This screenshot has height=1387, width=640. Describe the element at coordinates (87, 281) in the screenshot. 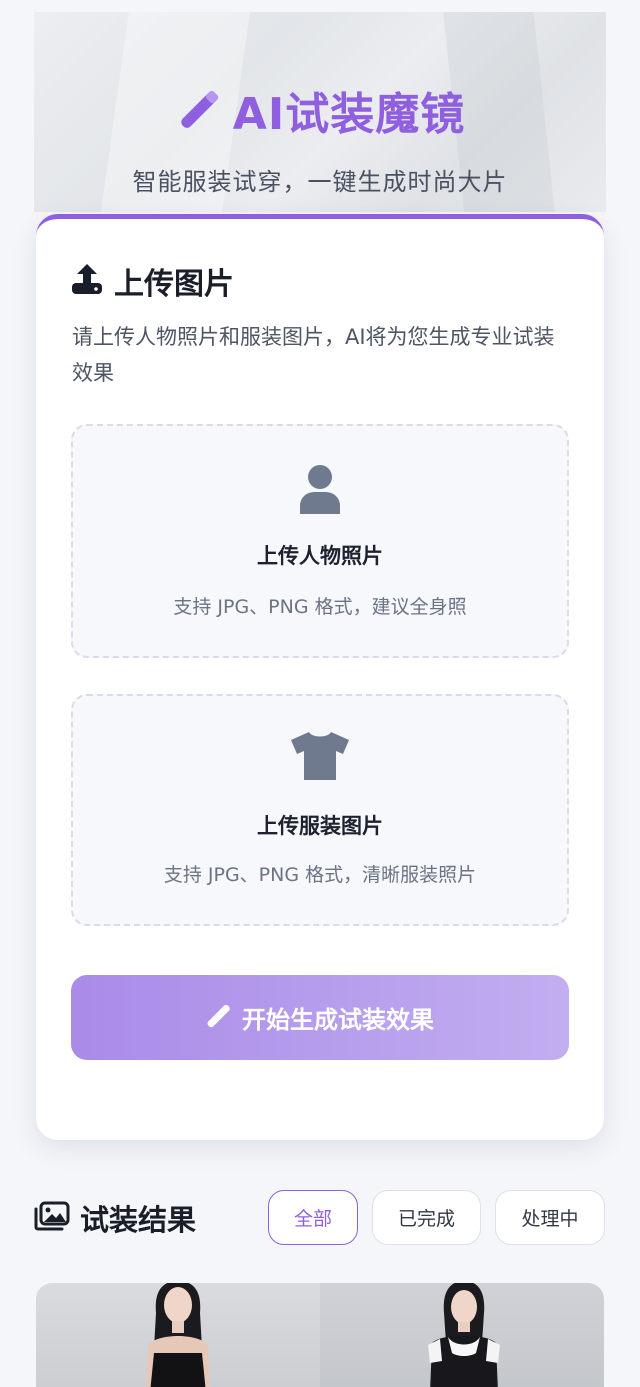

I see `upload-icon` at that location.